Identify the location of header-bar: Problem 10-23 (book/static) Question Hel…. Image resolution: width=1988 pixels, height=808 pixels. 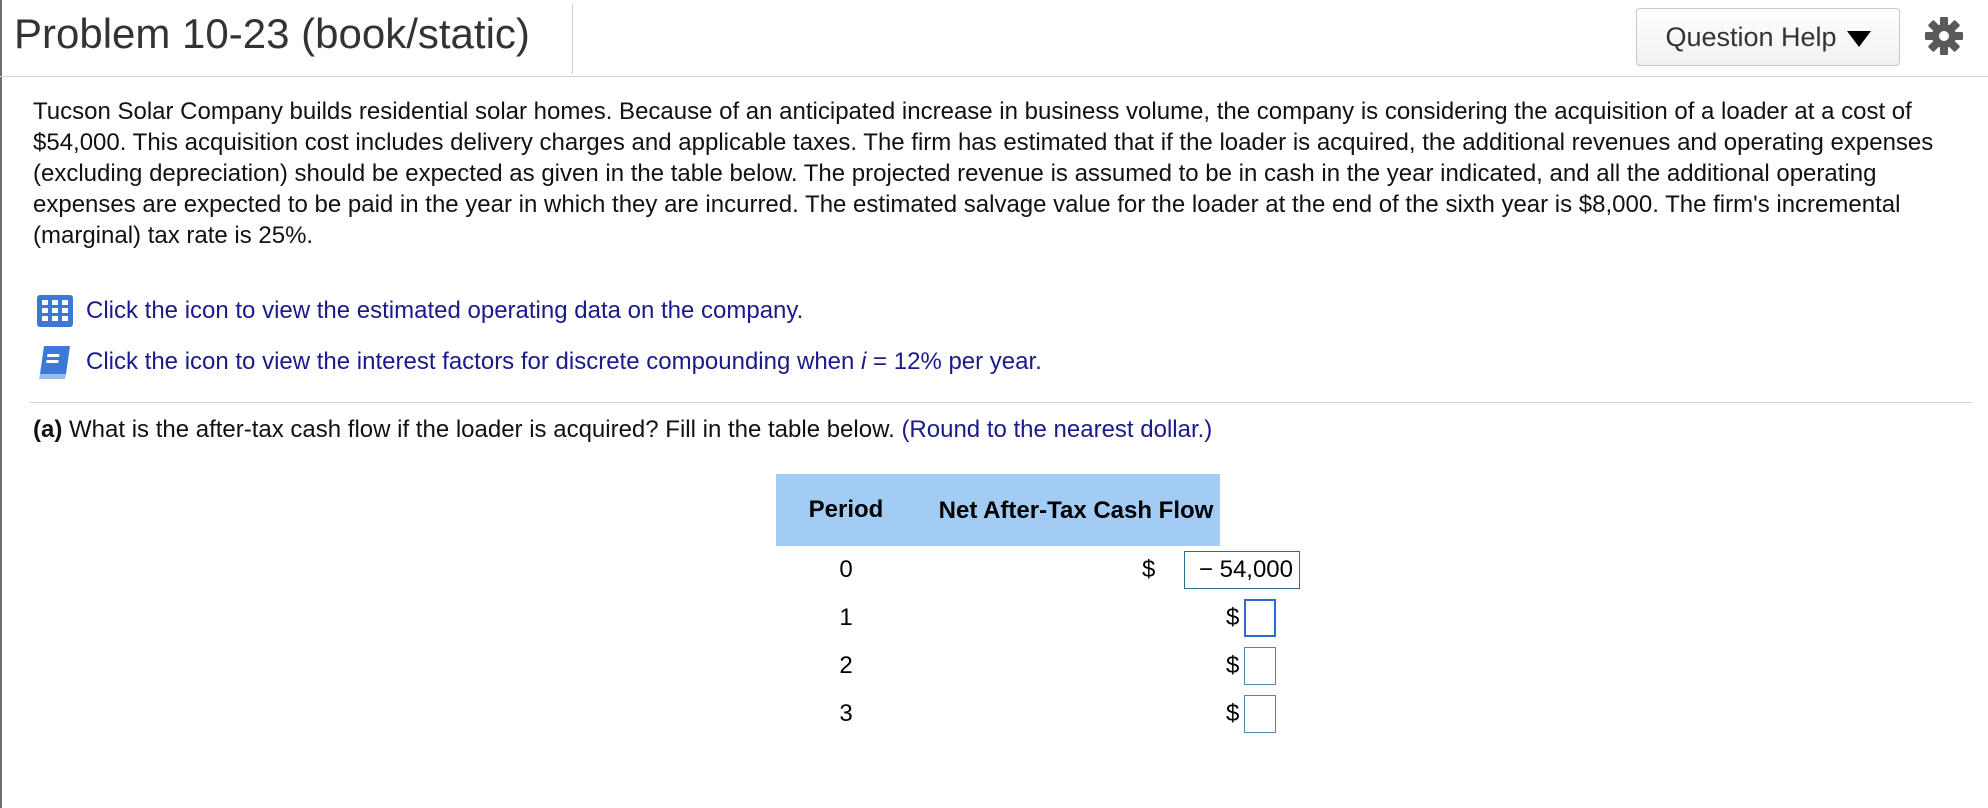
(994, 38).